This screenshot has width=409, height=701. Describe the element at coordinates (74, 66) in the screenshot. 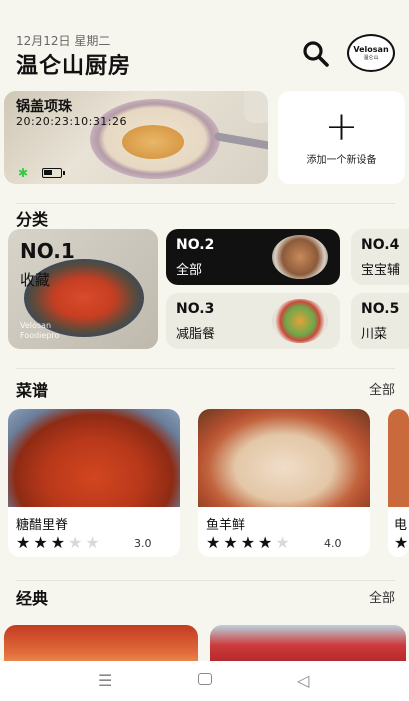

I see `page-title: 温仑山厨房` at that location.